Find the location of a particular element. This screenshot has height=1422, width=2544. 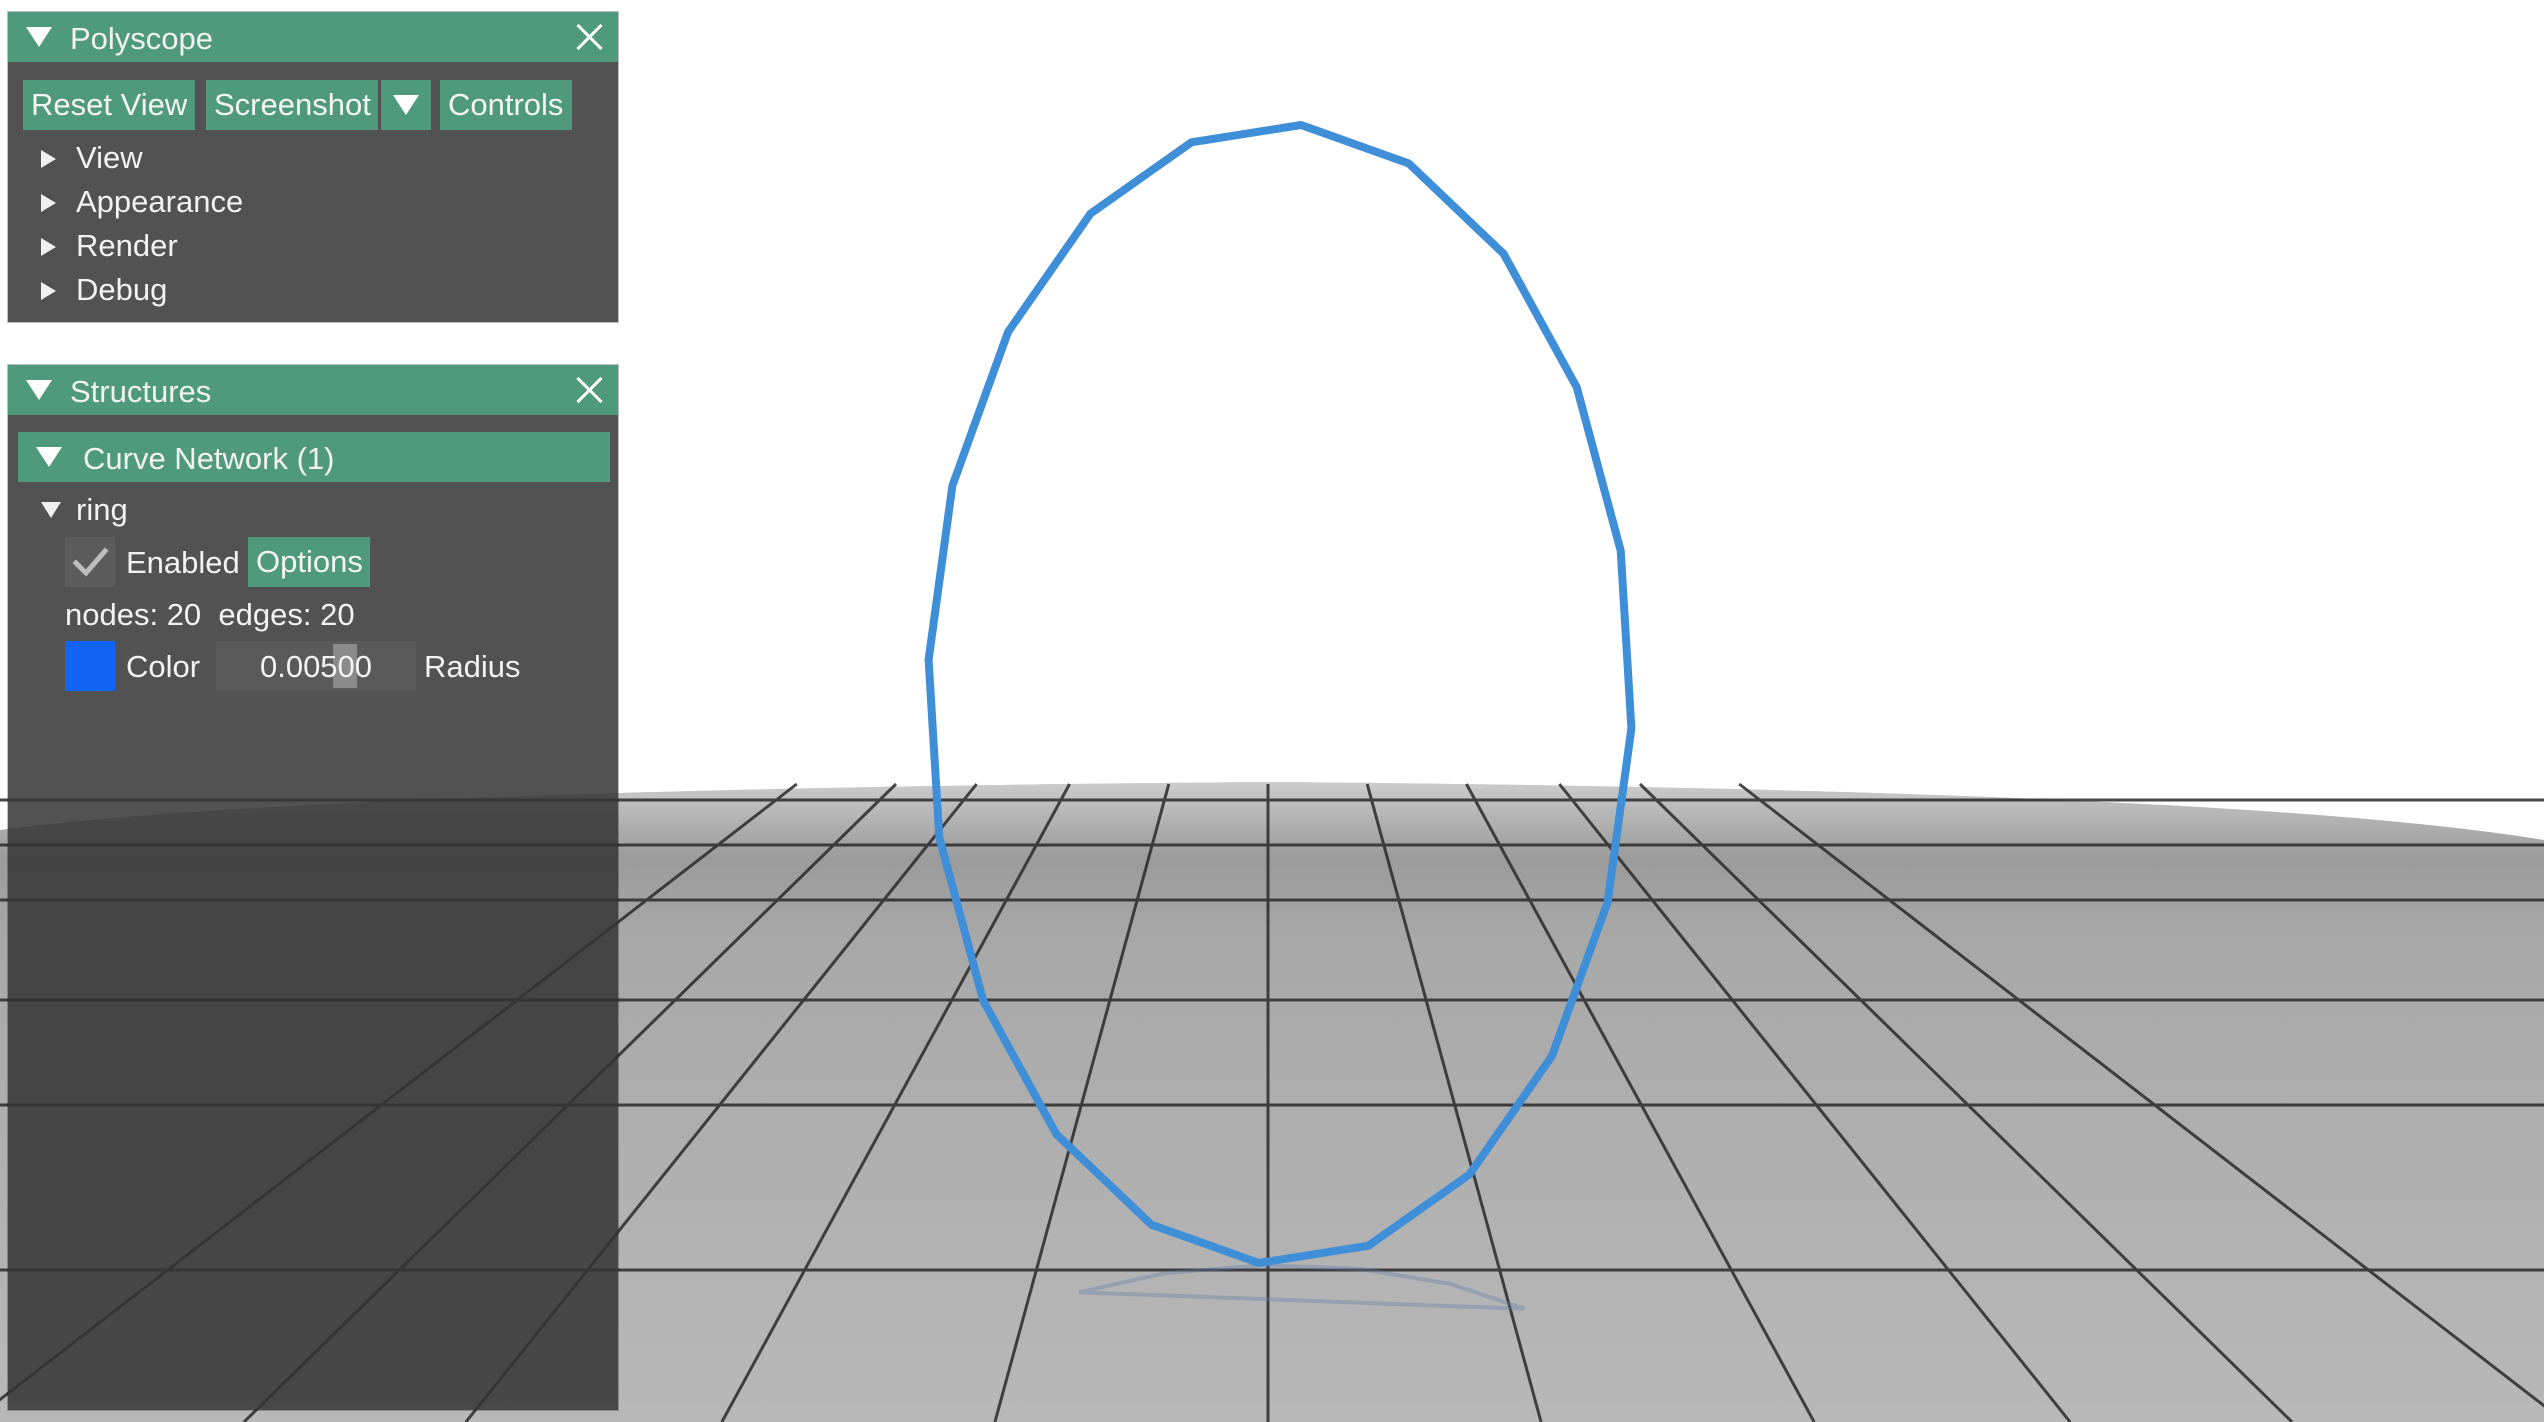

radius-value: 0.00500 is located at coordinates (316, 666).